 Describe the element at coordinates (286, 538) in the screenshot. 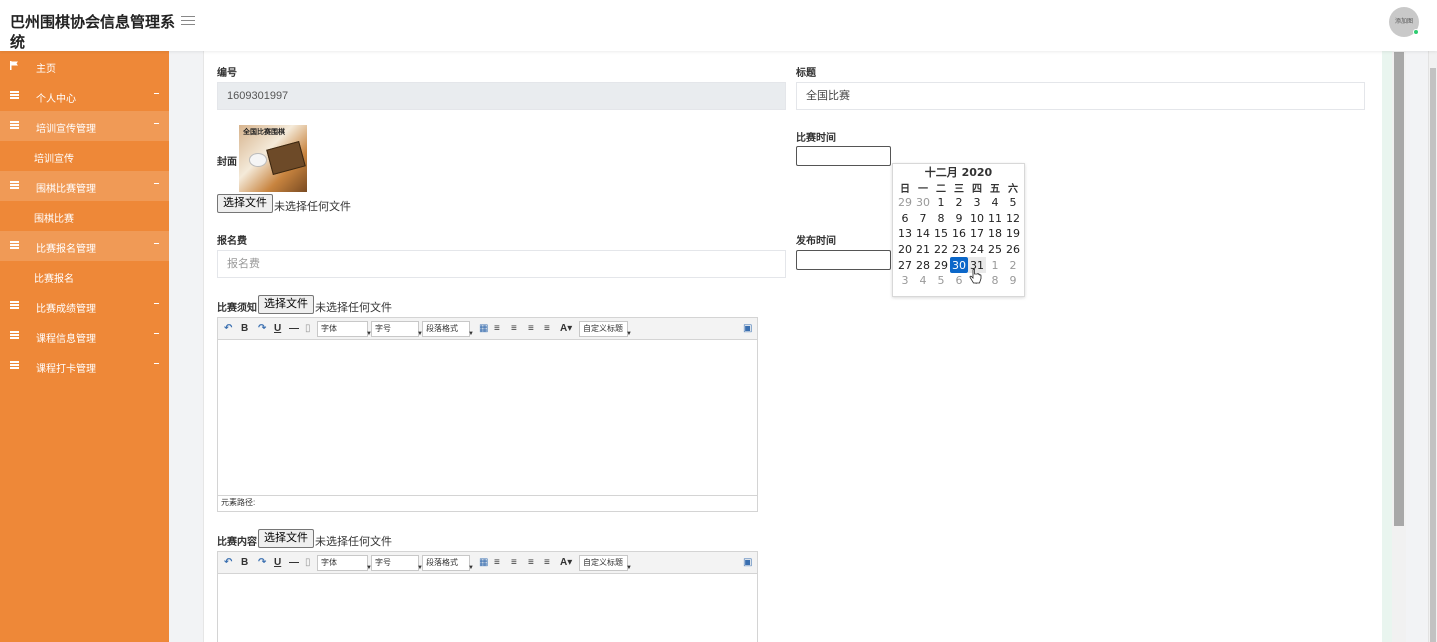

I see `content-file-button: 选择文件` at that location.